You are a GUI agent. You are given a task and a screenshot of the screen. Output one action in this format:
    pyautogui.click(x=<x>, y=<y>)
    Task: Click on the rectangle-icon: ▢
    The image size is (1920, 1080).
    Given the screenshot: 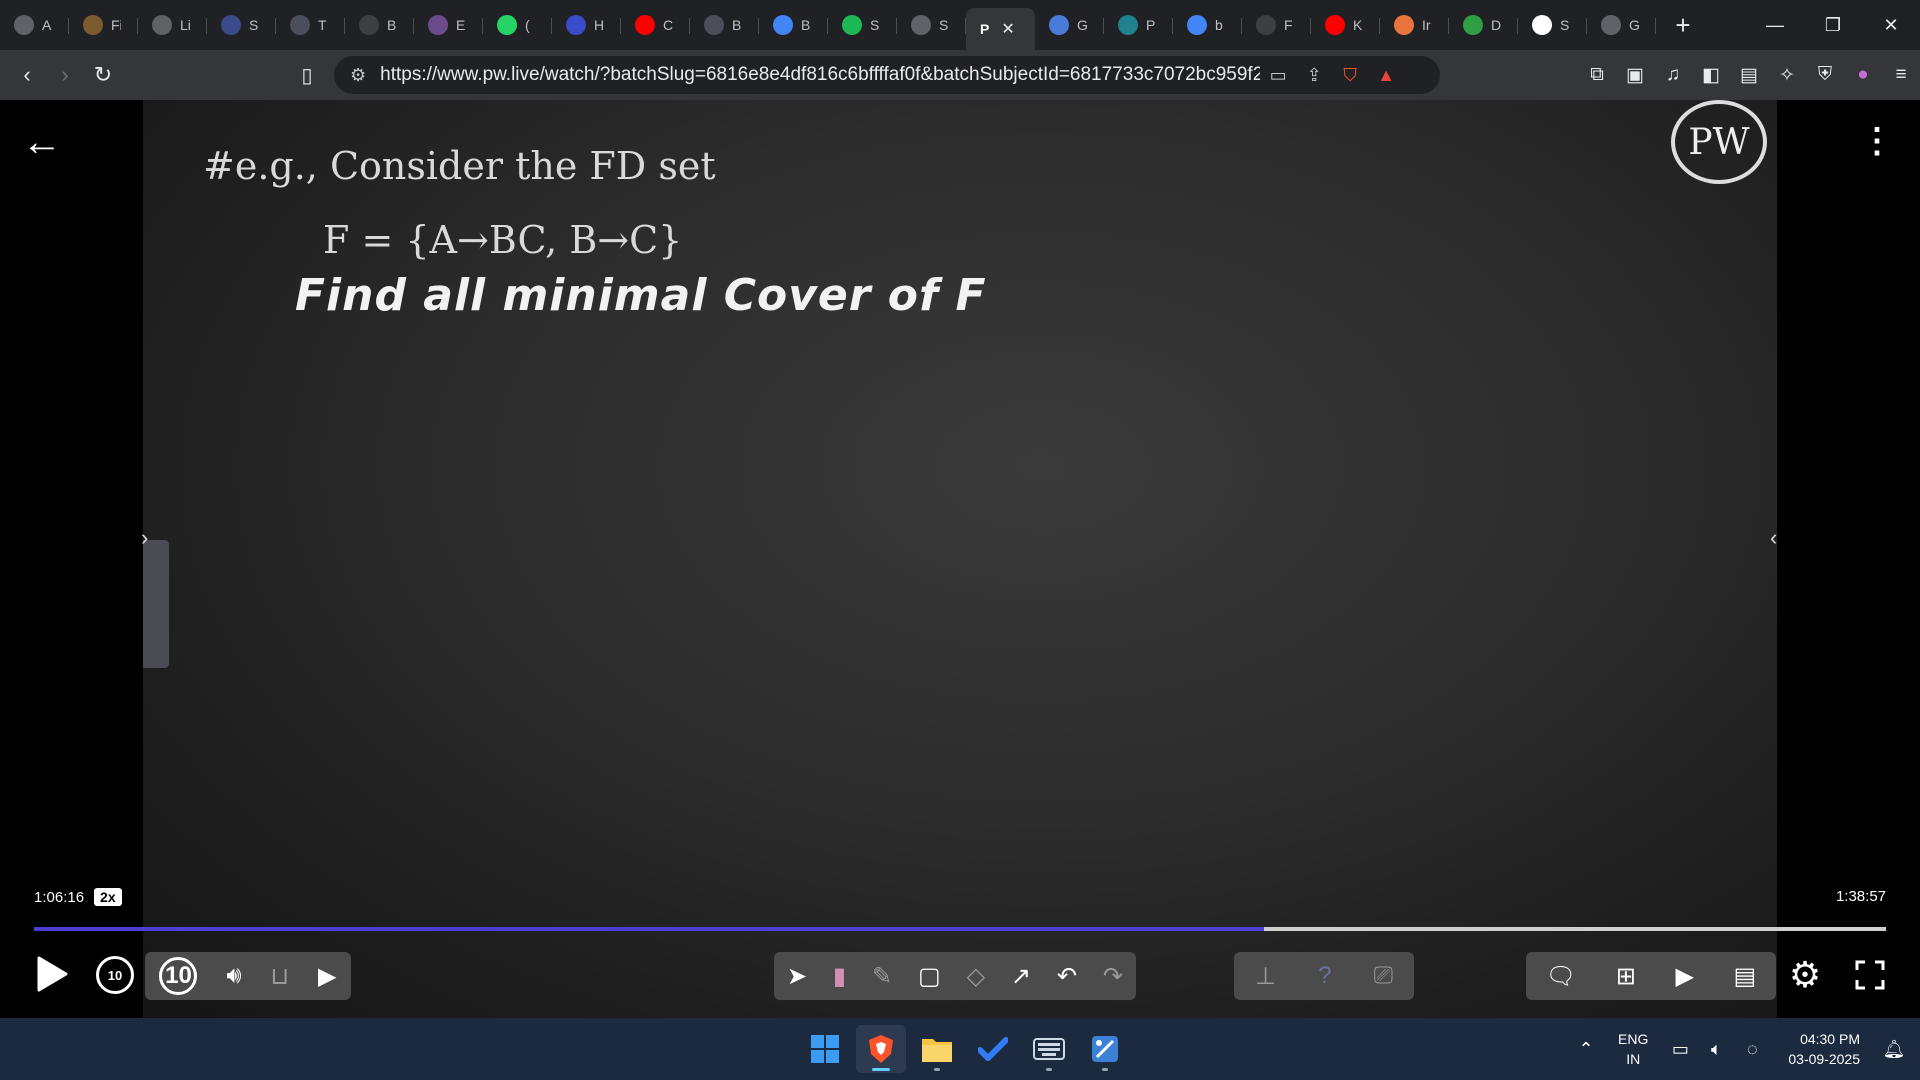 What is the action you would take?
    pyautogui.click(x=929, y=976)
    